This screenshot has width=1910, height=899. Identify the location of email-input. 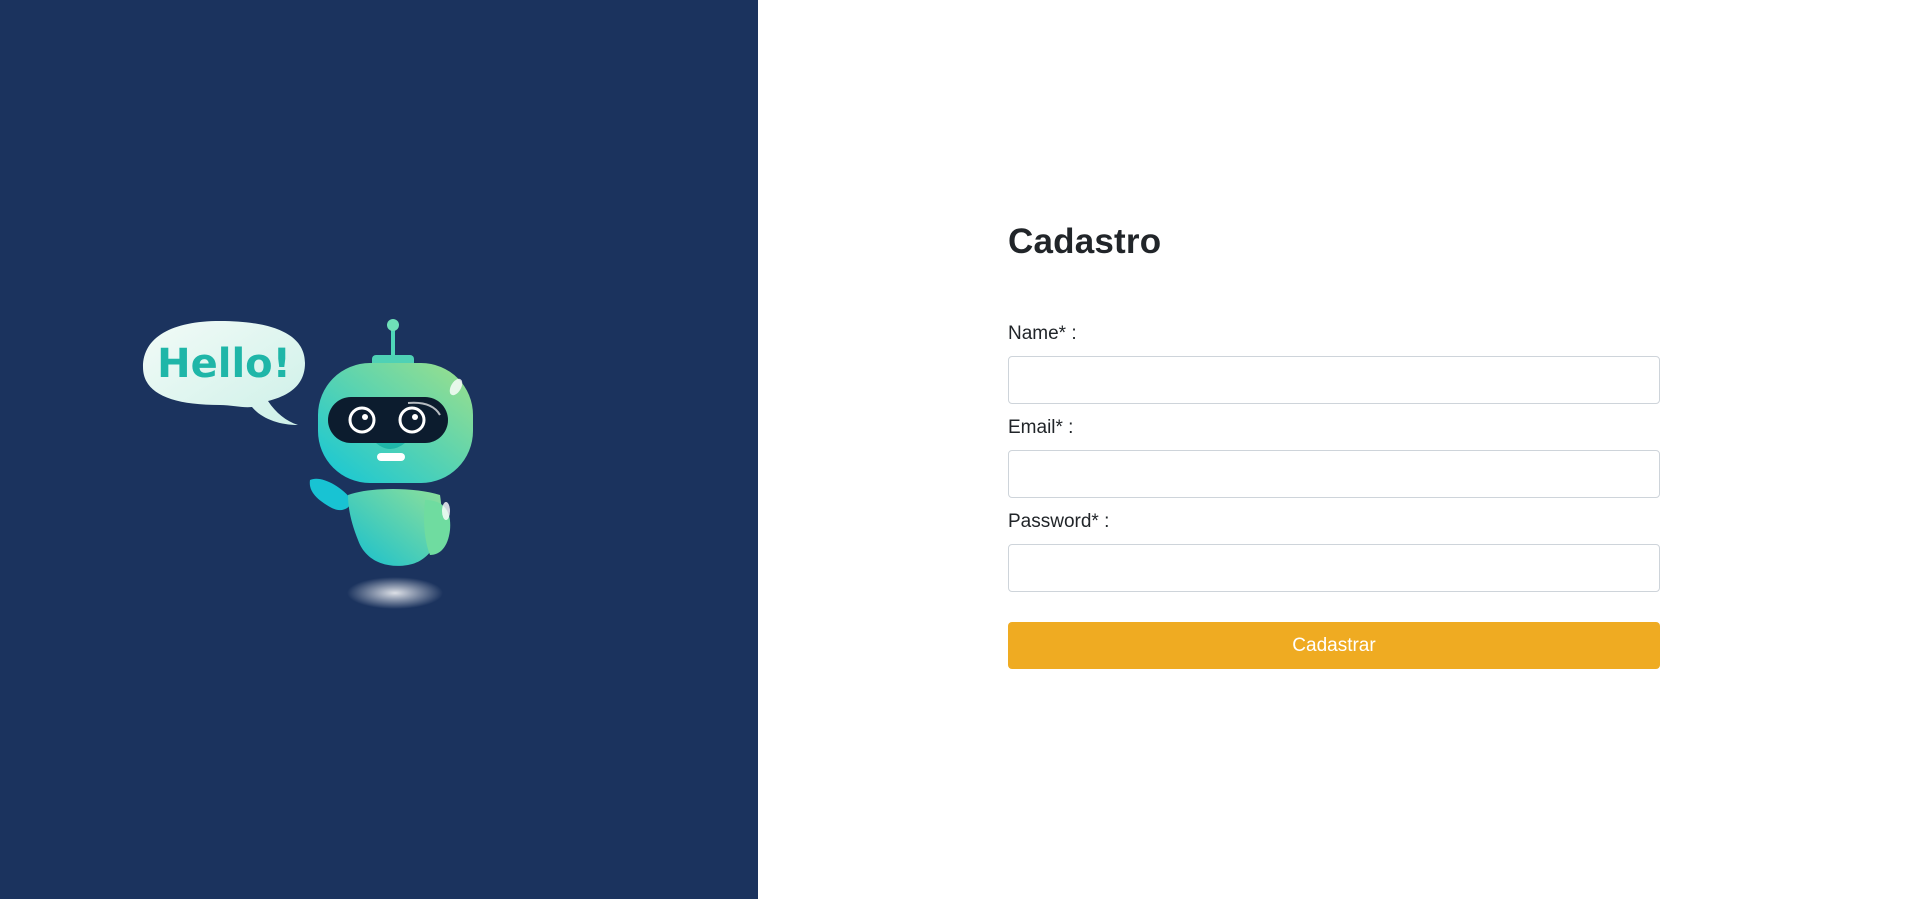
(1334, 474).